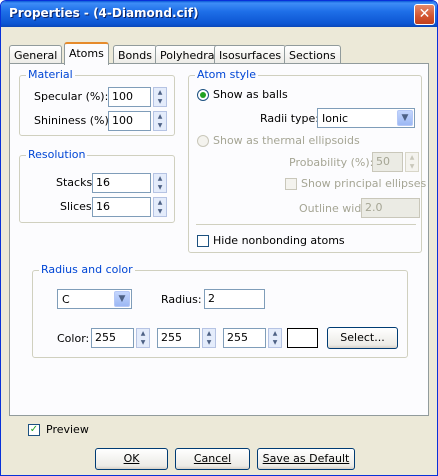  What do you see at coordinates (250, 94) in the screenshot?
I see `show-as-balls-label: Show as balls` at bounding box center [250, 94].